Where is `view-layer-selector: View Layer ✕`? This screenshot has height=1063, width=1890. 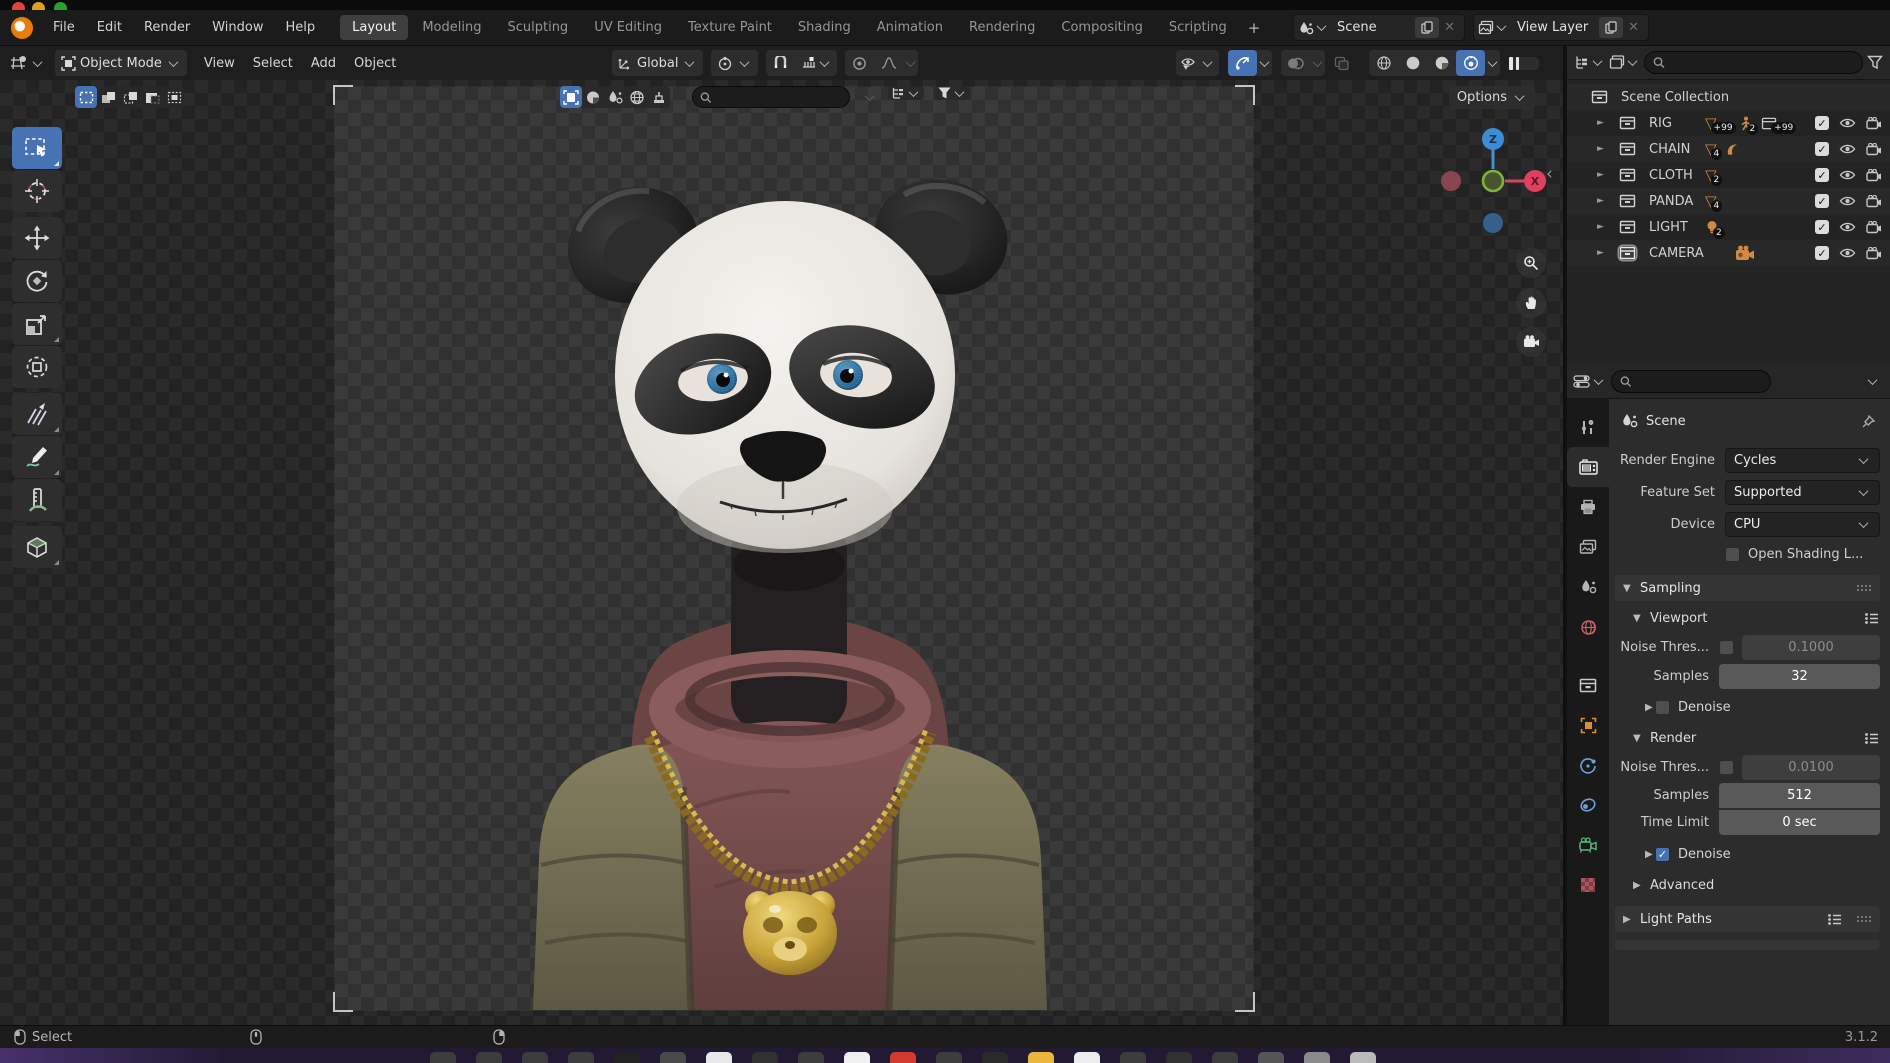
view-layer-selector: View Layer ✕ is located at coordinates (1561, 27).